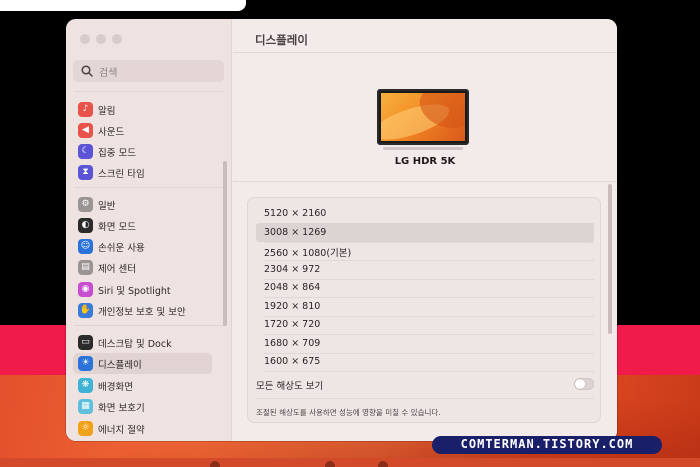 The height and width of the screenshot is (467, 700). I want to click on sidebar-item: ▦ 화면 보호기, so click(142, 406).